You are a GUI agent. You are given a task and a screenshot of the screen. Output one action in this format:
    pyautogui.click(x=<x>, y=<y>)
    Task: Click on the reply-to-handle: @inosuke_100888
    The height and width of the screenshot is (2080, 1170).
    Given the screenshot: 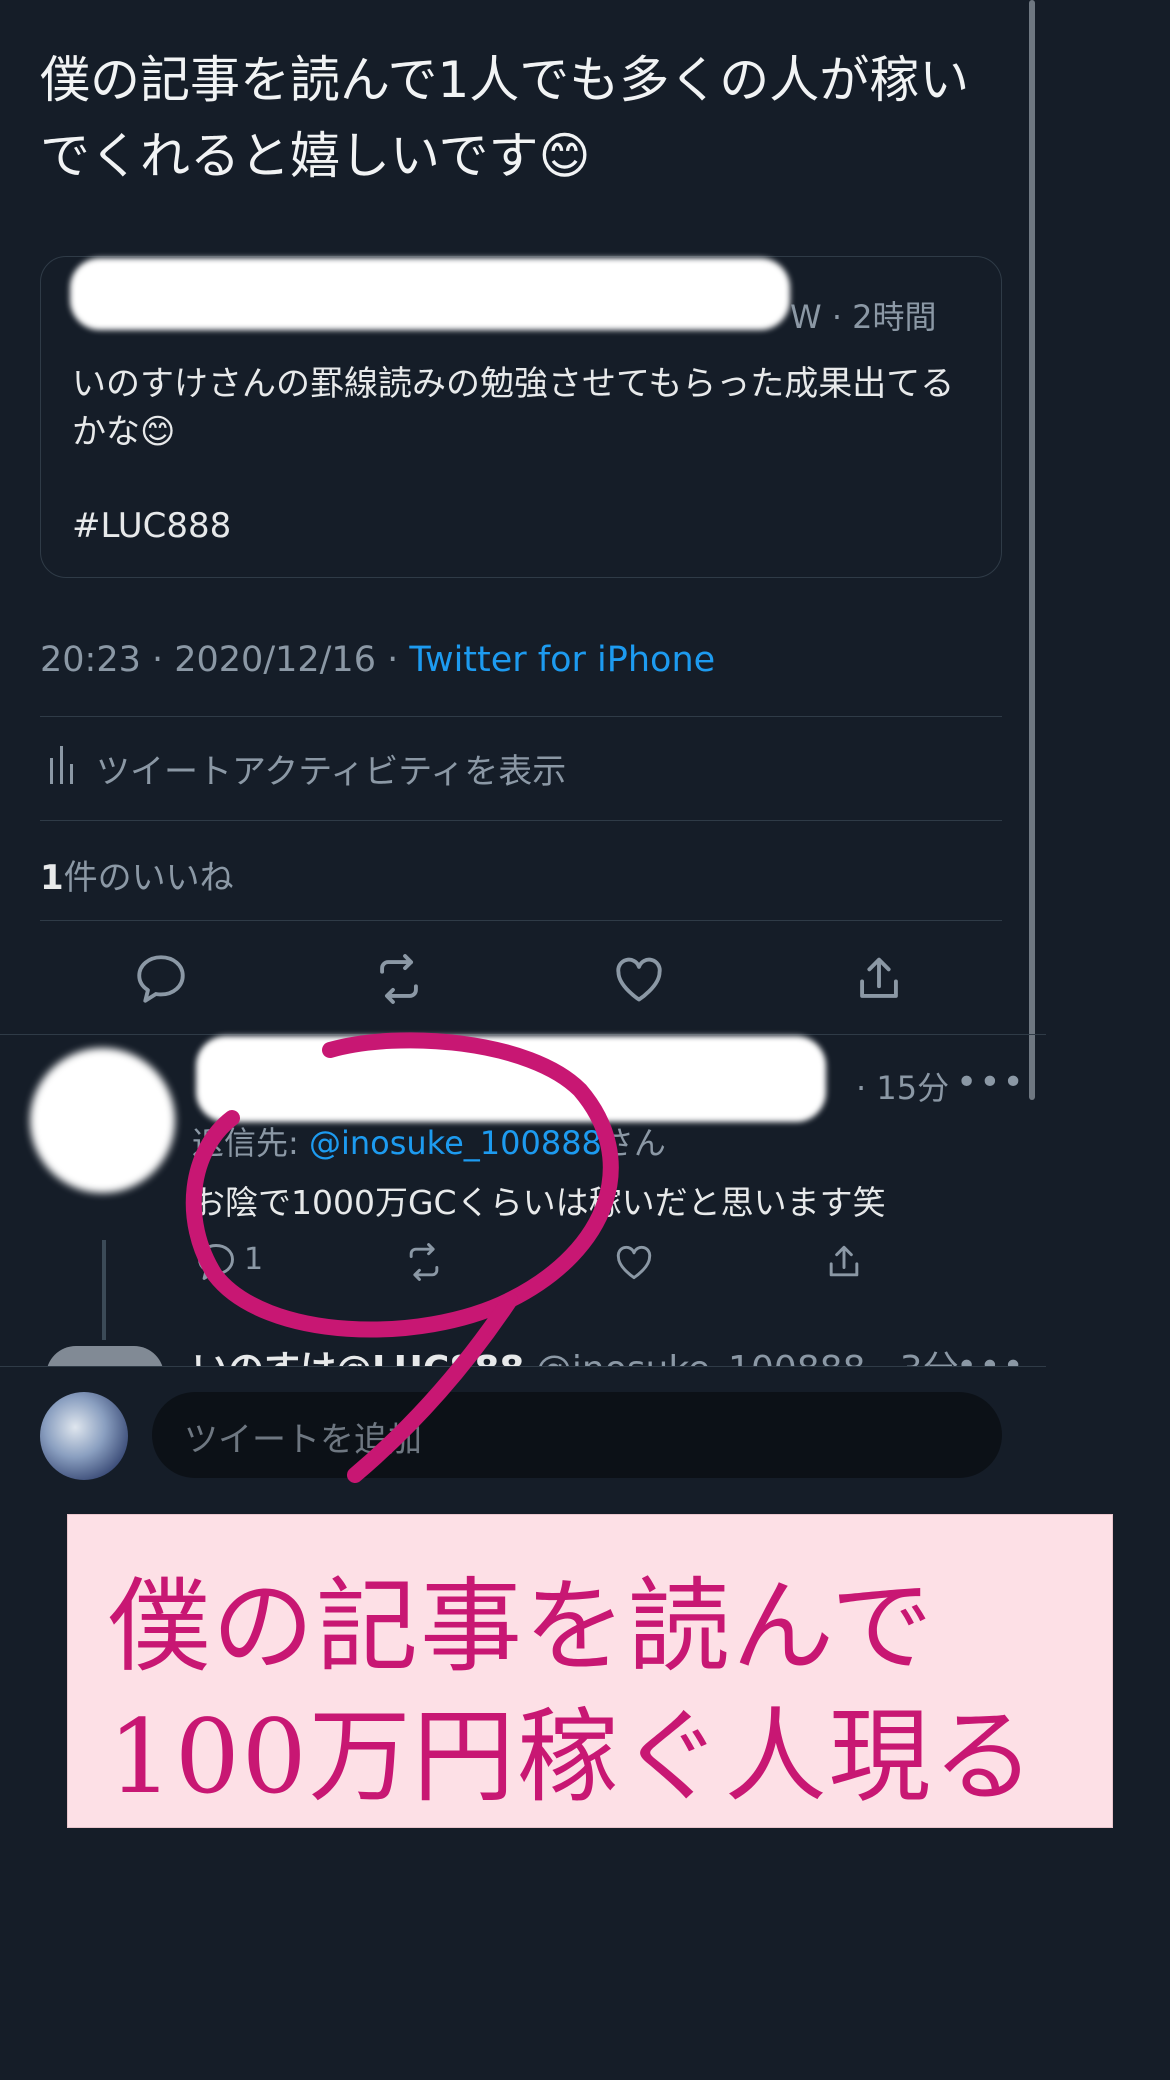 What is the action you would take?
    pyautogui.click(x=455, y=1143)
    